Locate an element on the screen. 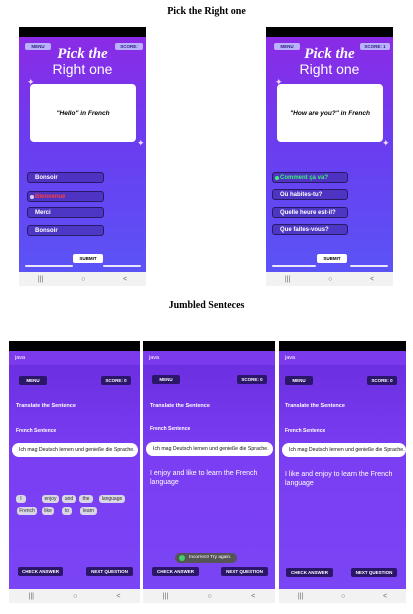  option-1: Comment ça va? is located at coordinates (310, 177).